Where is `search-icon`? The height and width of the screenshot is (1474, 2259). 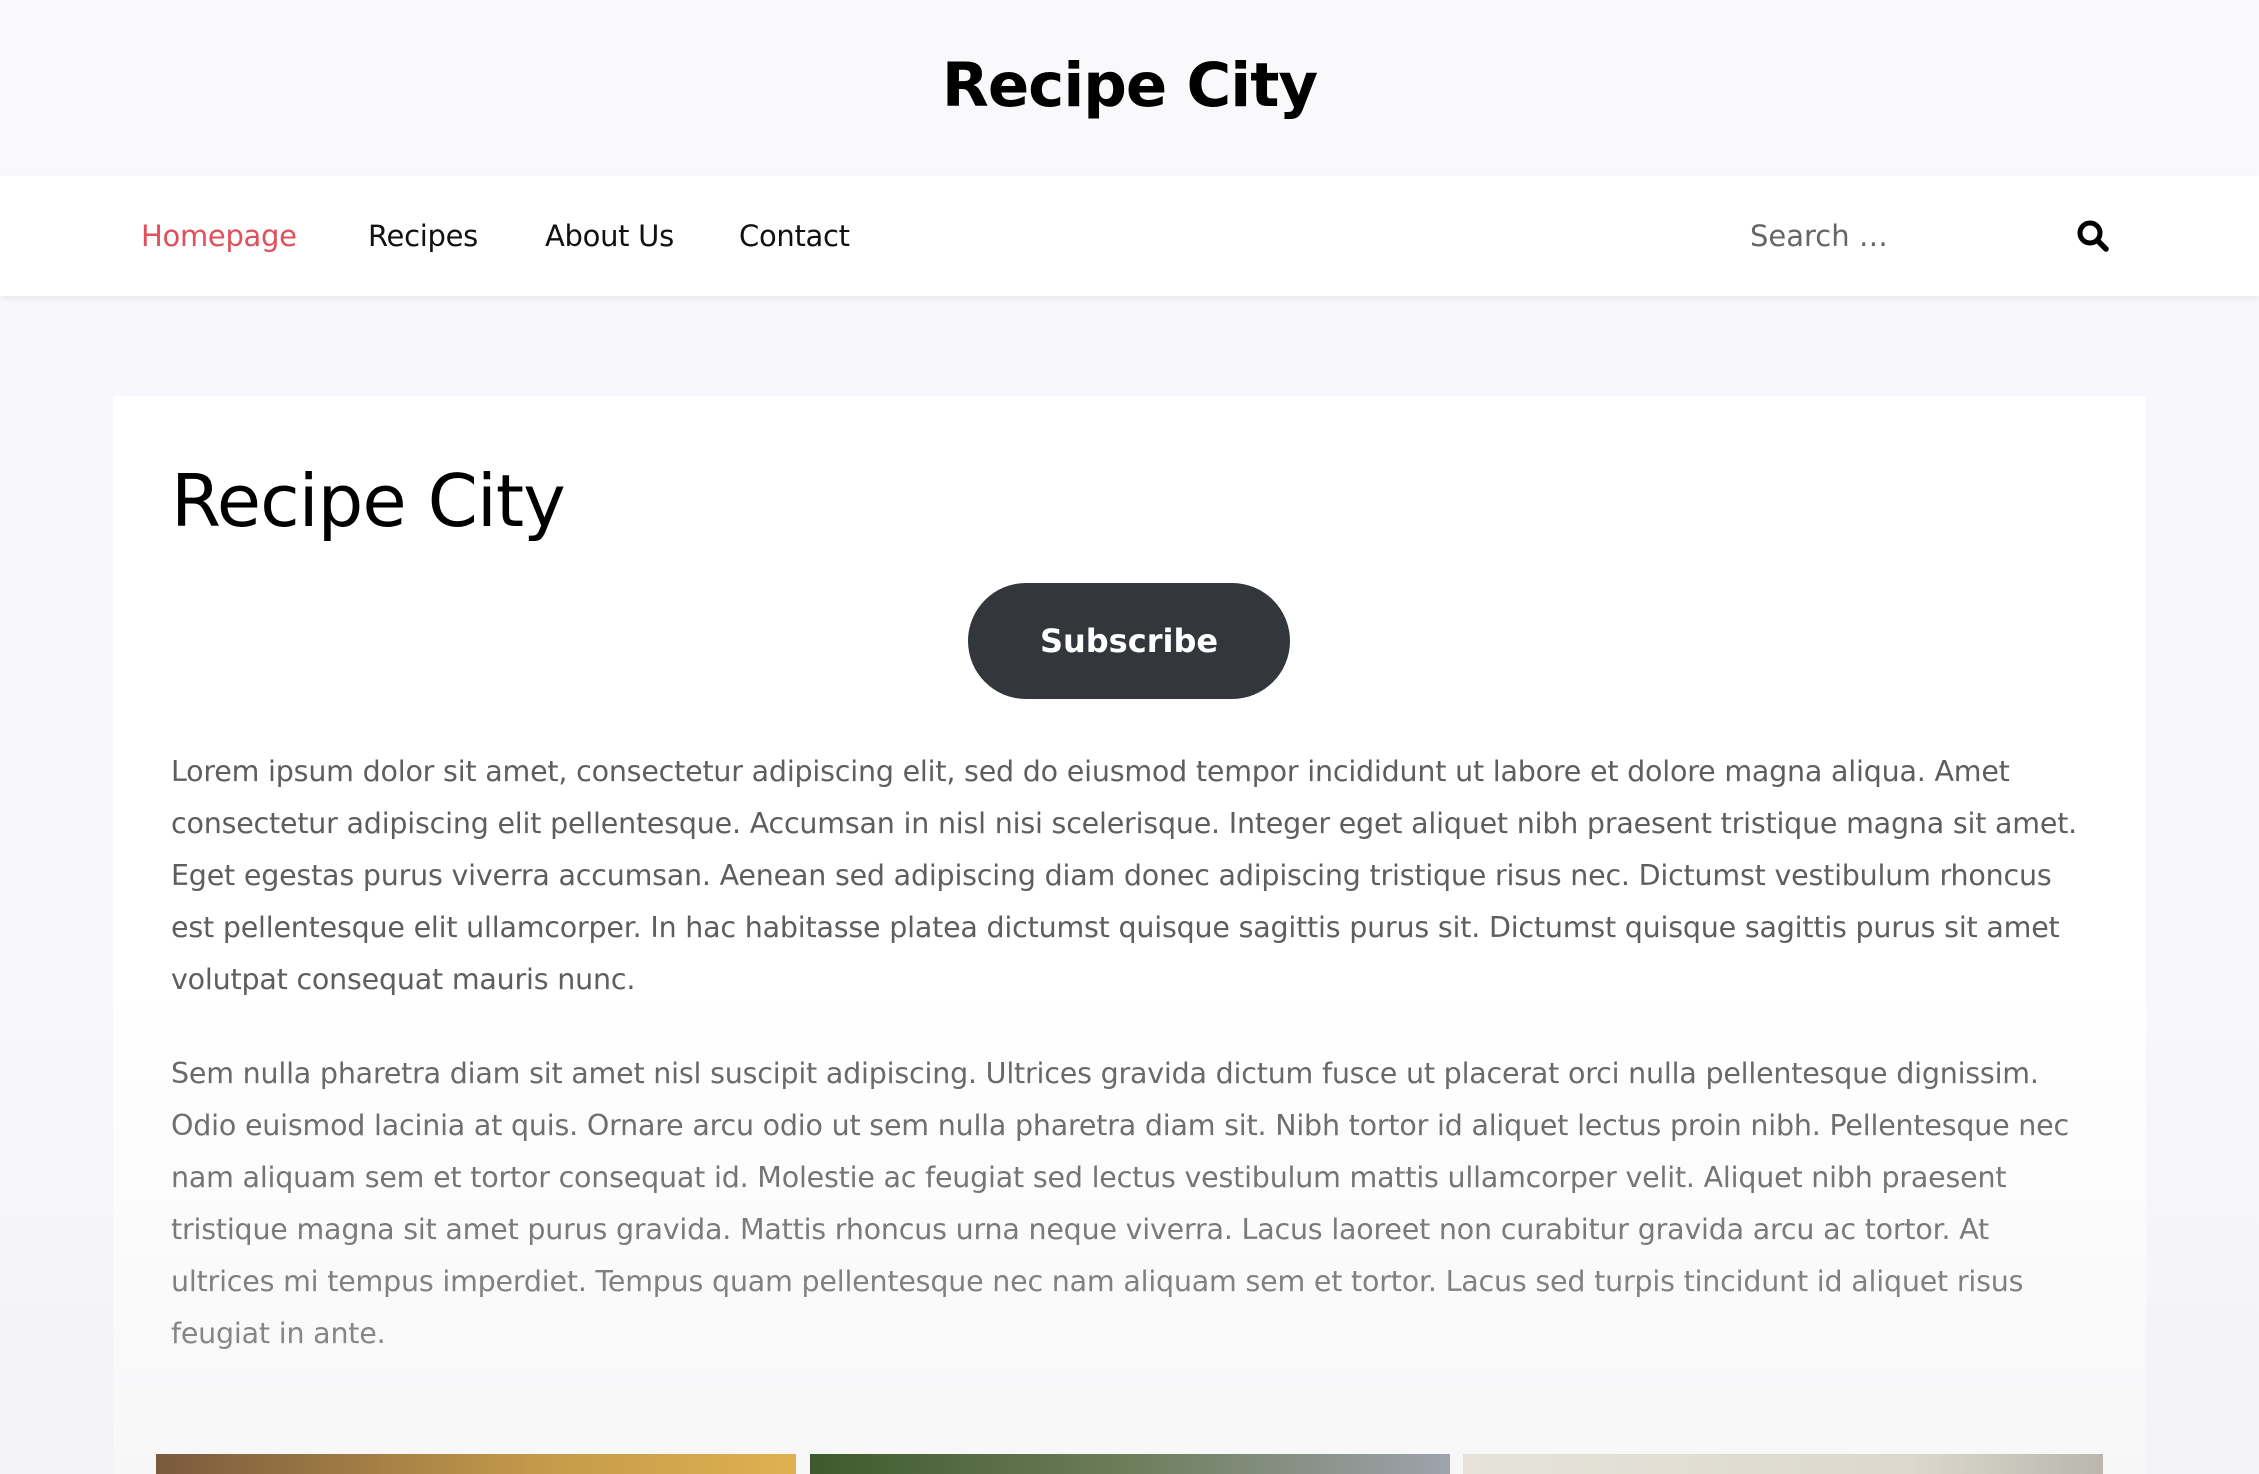
search-icon is located at coordinates (2093, 236).